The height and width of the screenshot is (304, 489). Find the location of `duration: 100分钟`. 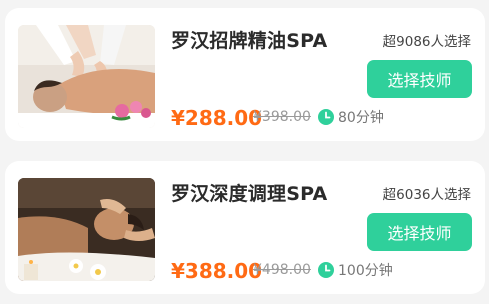

duration: 100分钟 is located at coordinates (355, 270).